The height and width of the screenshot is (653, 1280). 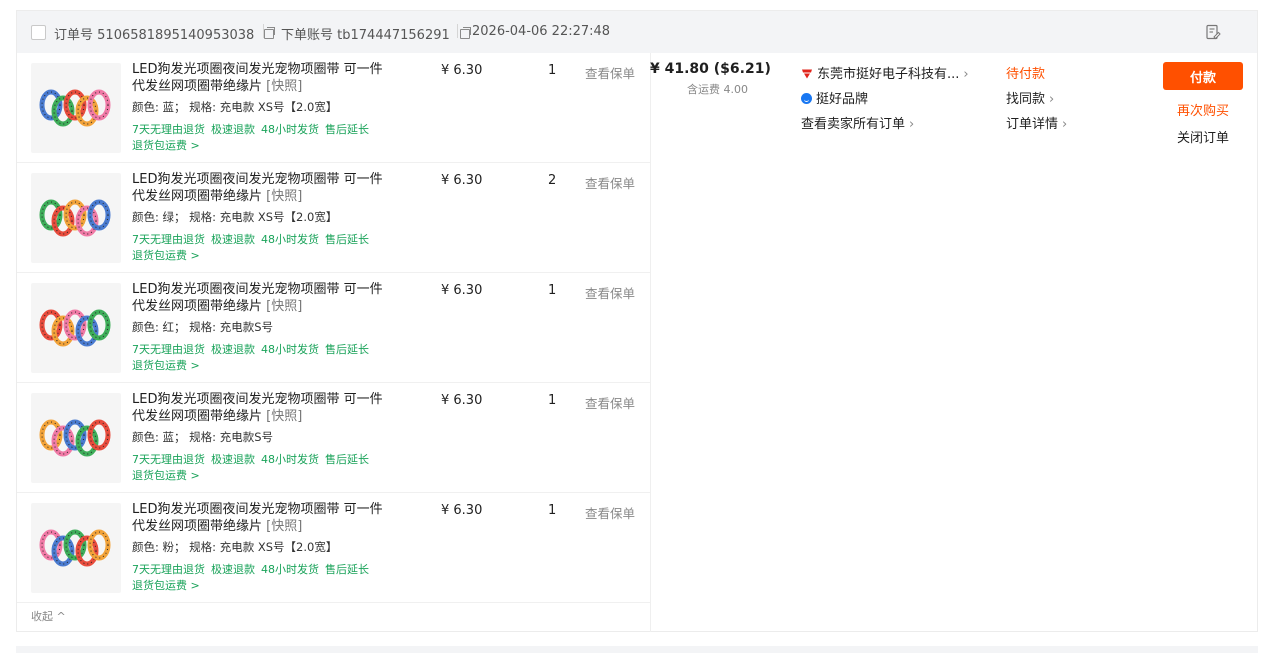 I want to click on pay-button: 付款, so click(x=1203, y=76).